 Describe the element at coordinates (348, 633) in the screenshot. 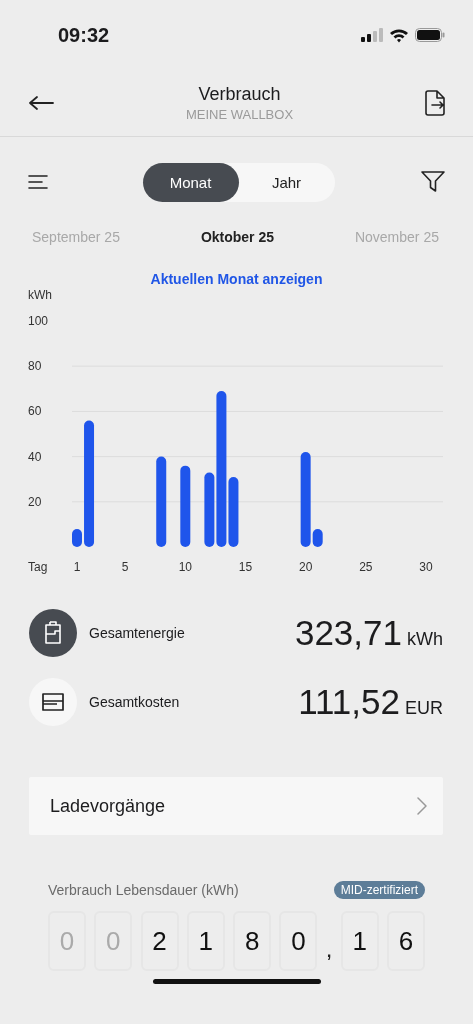

I see `total-value: 323,71` at that location.